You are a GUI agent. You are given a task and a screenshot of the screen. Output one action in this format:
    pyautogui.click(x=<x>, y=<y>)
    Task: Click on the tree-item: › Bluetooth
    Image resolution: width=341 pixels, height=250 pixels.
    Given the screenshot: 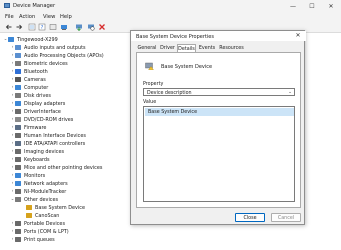 What is the action you would take?
    pyautogui.click(x=29, y=71)
    